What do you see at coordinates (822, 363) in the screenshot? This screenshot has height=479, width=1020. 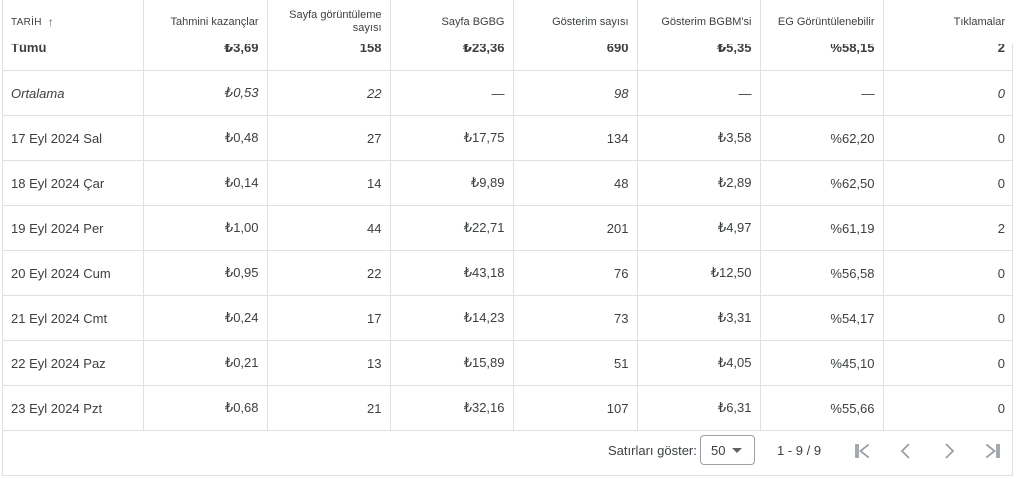 I see `cell-viewable: %45,10` at bounding box center [822, 363].